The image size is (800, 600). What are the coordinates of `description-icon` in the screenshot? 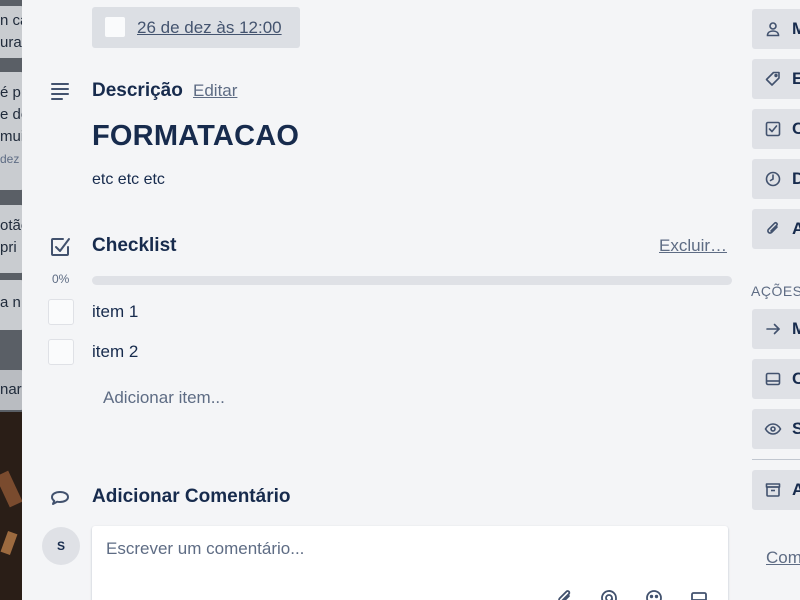 It's located at (60, 91).